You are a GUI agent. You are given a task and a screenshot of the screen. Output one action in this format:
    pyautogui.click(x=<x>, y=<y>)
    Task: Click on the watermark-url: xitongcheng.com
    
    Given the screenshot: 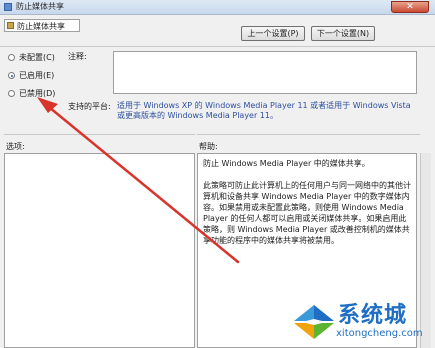 What is the action you would take?
    pyautogui.click(x=379, y=333)
    